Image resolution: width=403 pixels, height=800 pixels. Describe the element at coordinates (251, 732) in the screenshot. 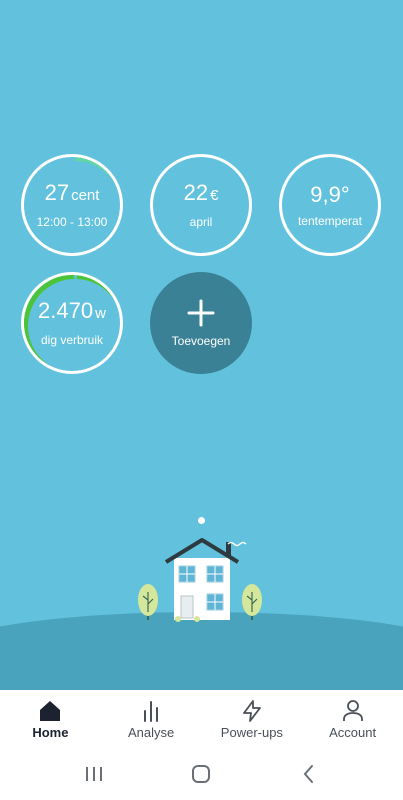

I see `tab-power-ups-label: Power-ups` at that location.